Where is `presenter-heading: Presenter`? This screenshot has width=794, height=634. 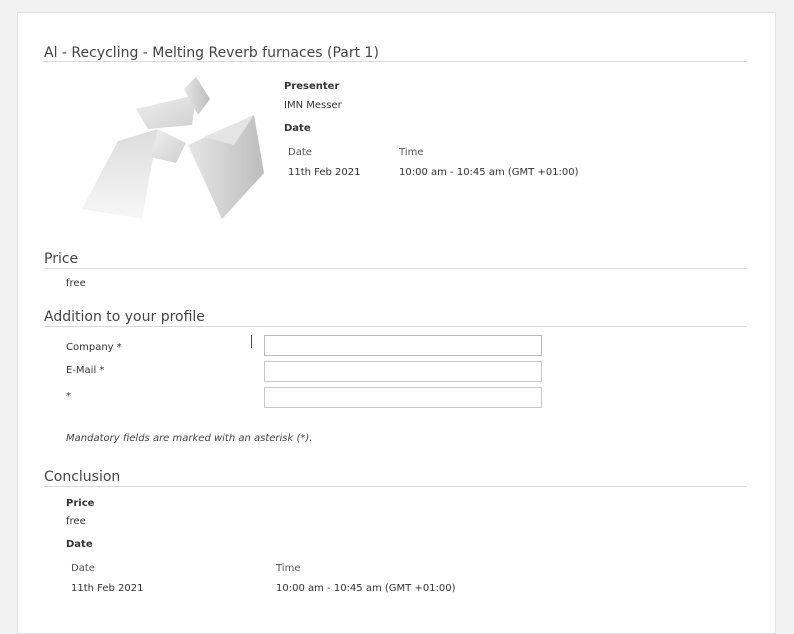 presenter-heading: Presenter is located at coordinates (312, 86).